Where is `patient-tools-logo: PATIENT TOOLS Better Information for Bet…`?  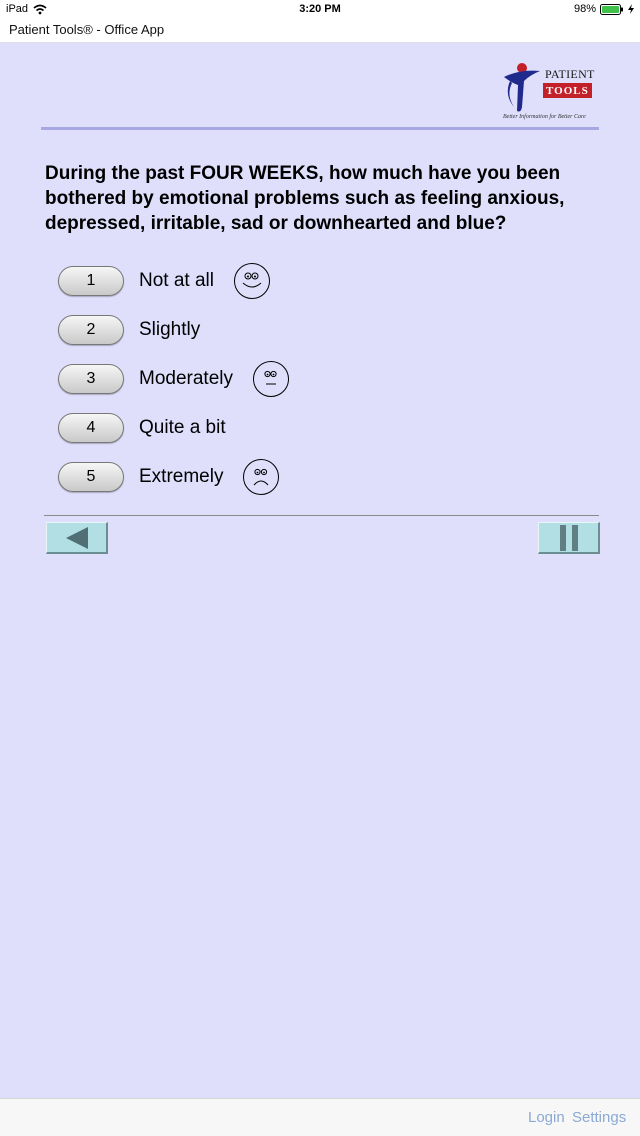 patient-tools-logo: PATIENT TOOLS Better Information for Bet… is located at coordinates (552, 93).